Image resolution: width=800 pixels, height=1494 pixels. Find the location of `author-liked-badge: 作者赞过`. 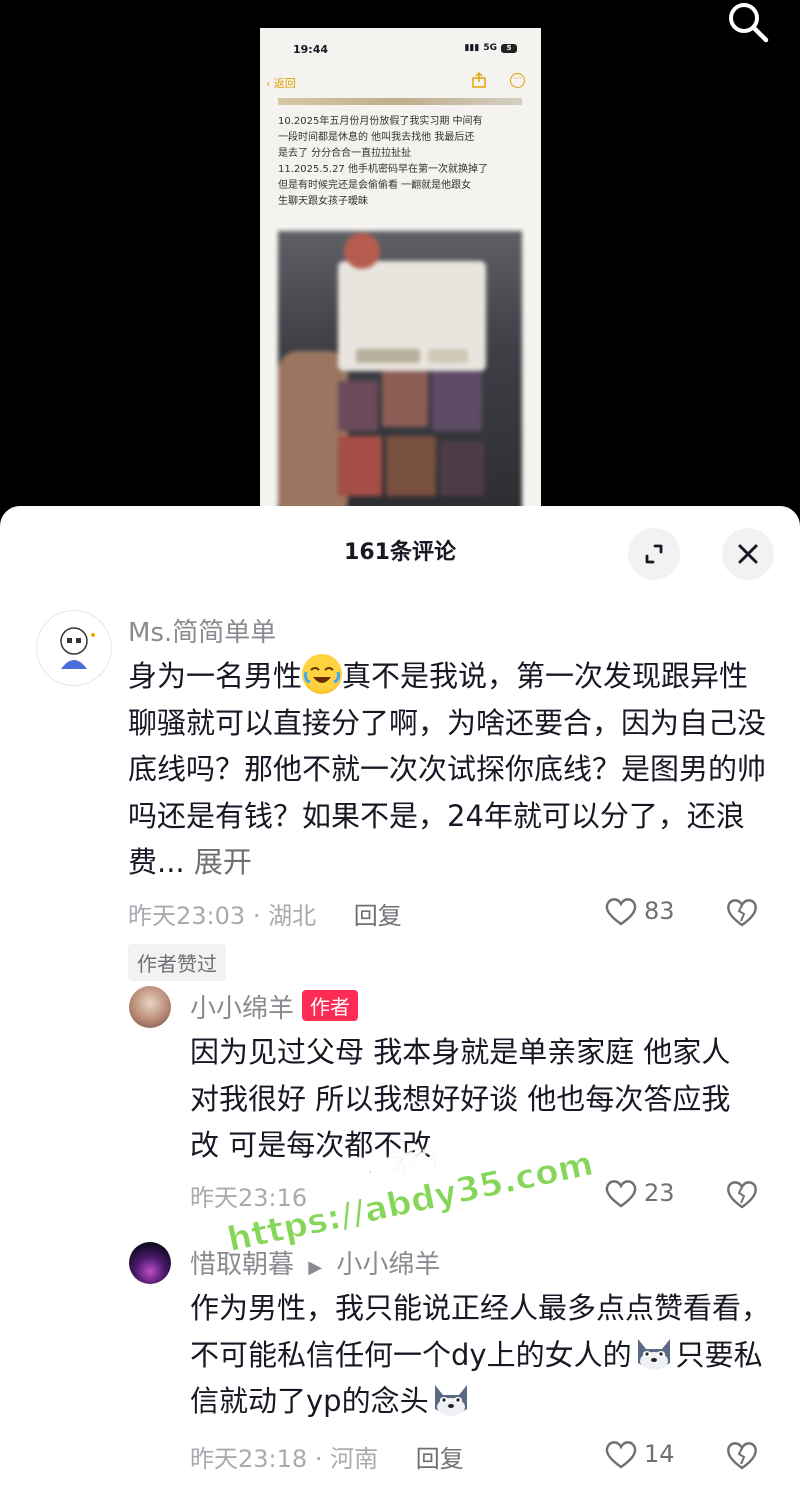

author-liked-badge: 作者赞过 is located at coordinates (177, 962).